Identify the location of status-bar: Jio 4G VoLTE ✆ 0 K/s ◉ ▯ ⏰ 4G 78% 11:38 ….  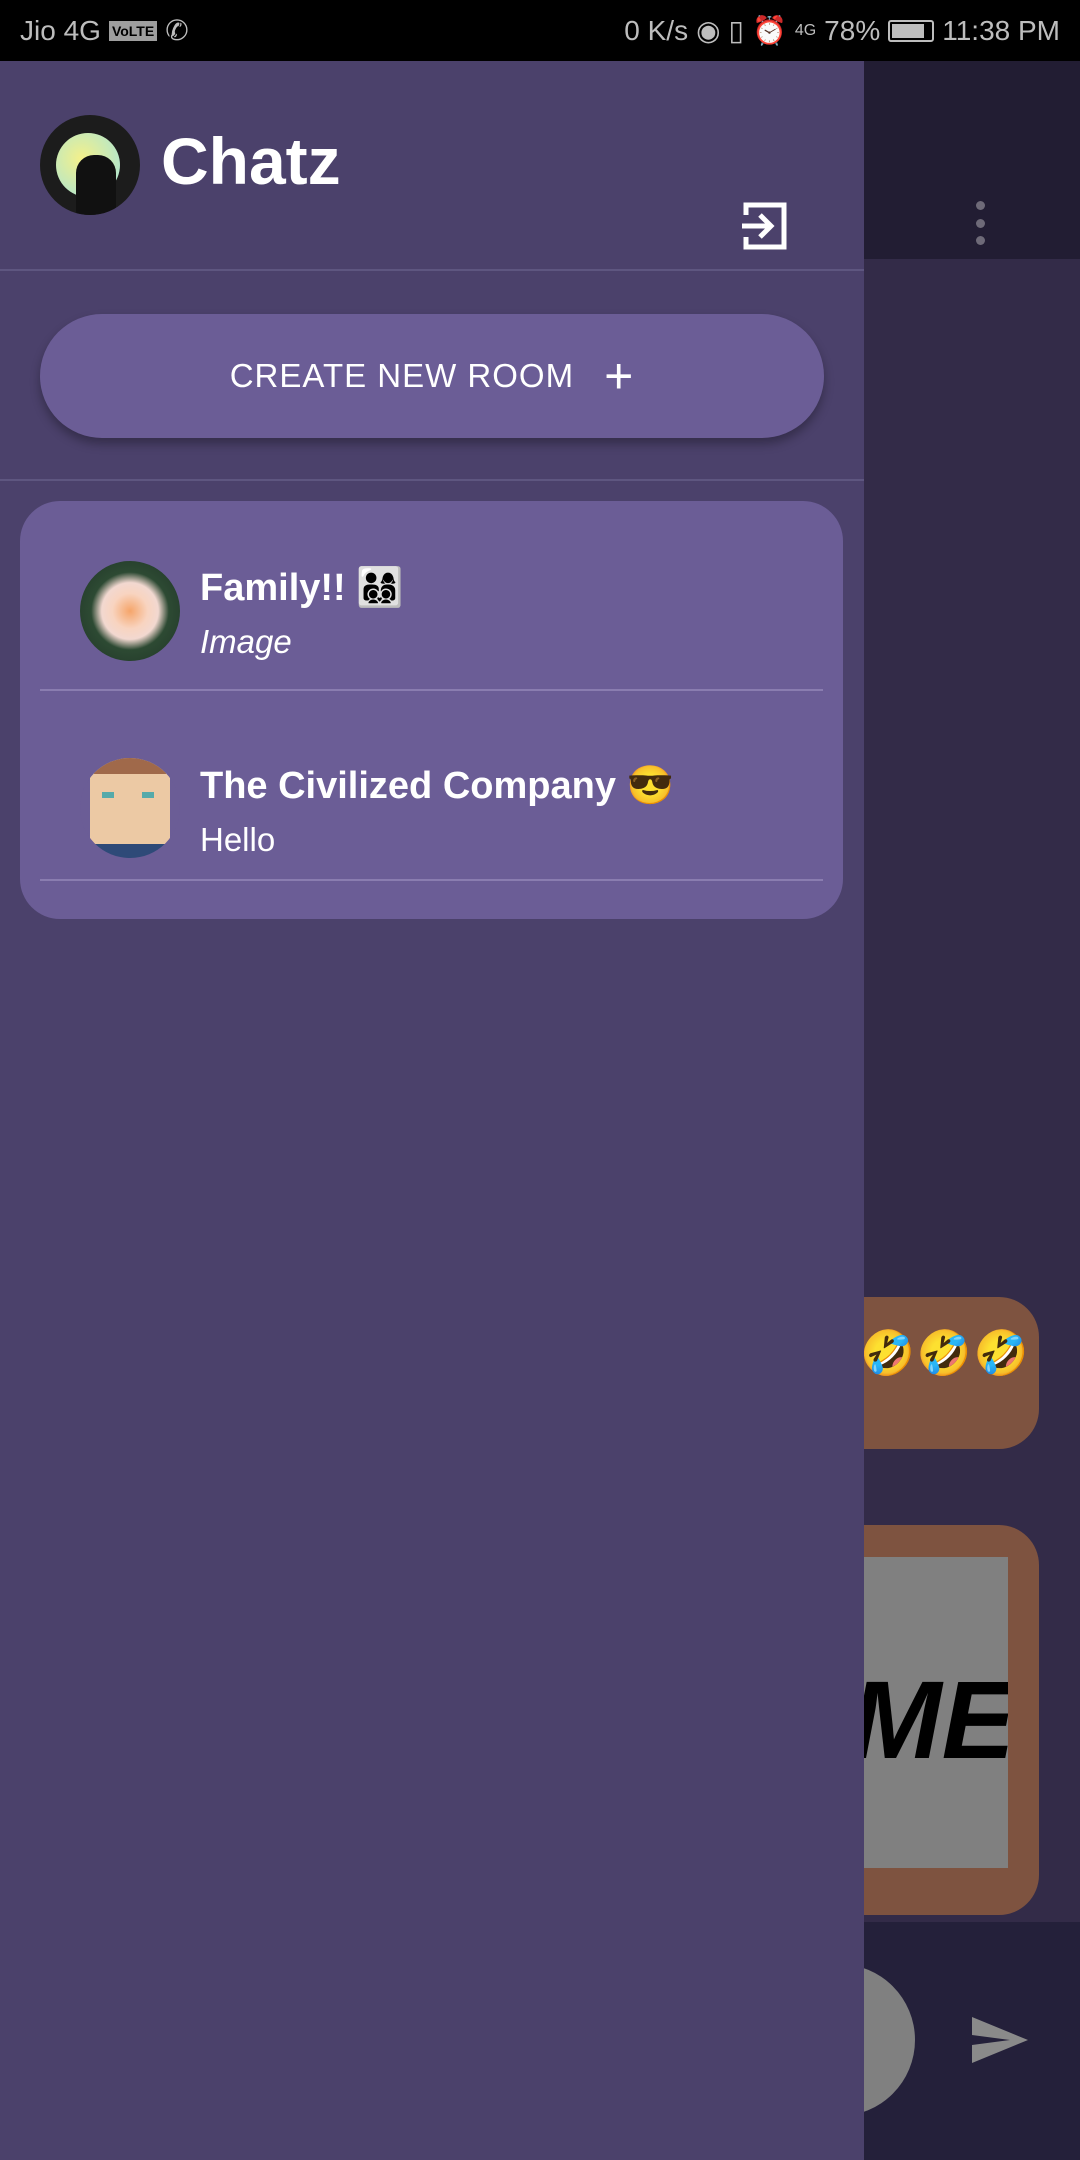
(540, 30).